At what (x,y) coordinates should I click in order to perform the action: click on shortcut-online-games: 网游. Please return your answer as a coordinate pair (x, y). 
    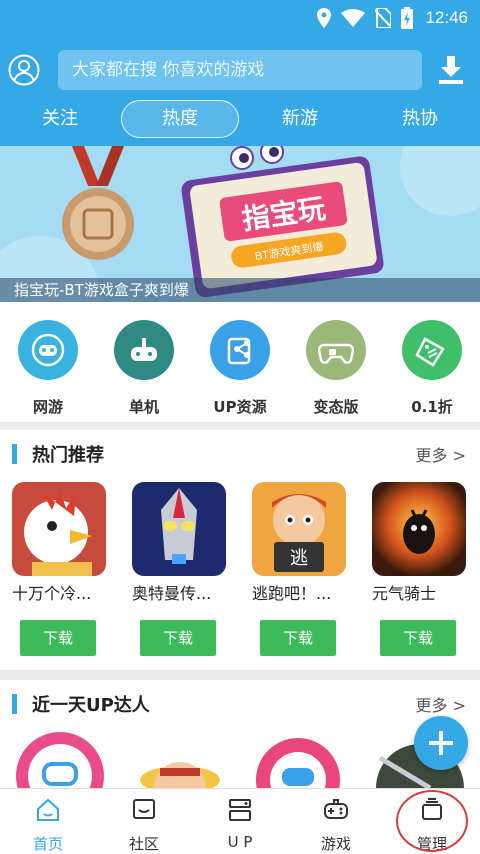
    Looking at the image, I should click on (48, 368).